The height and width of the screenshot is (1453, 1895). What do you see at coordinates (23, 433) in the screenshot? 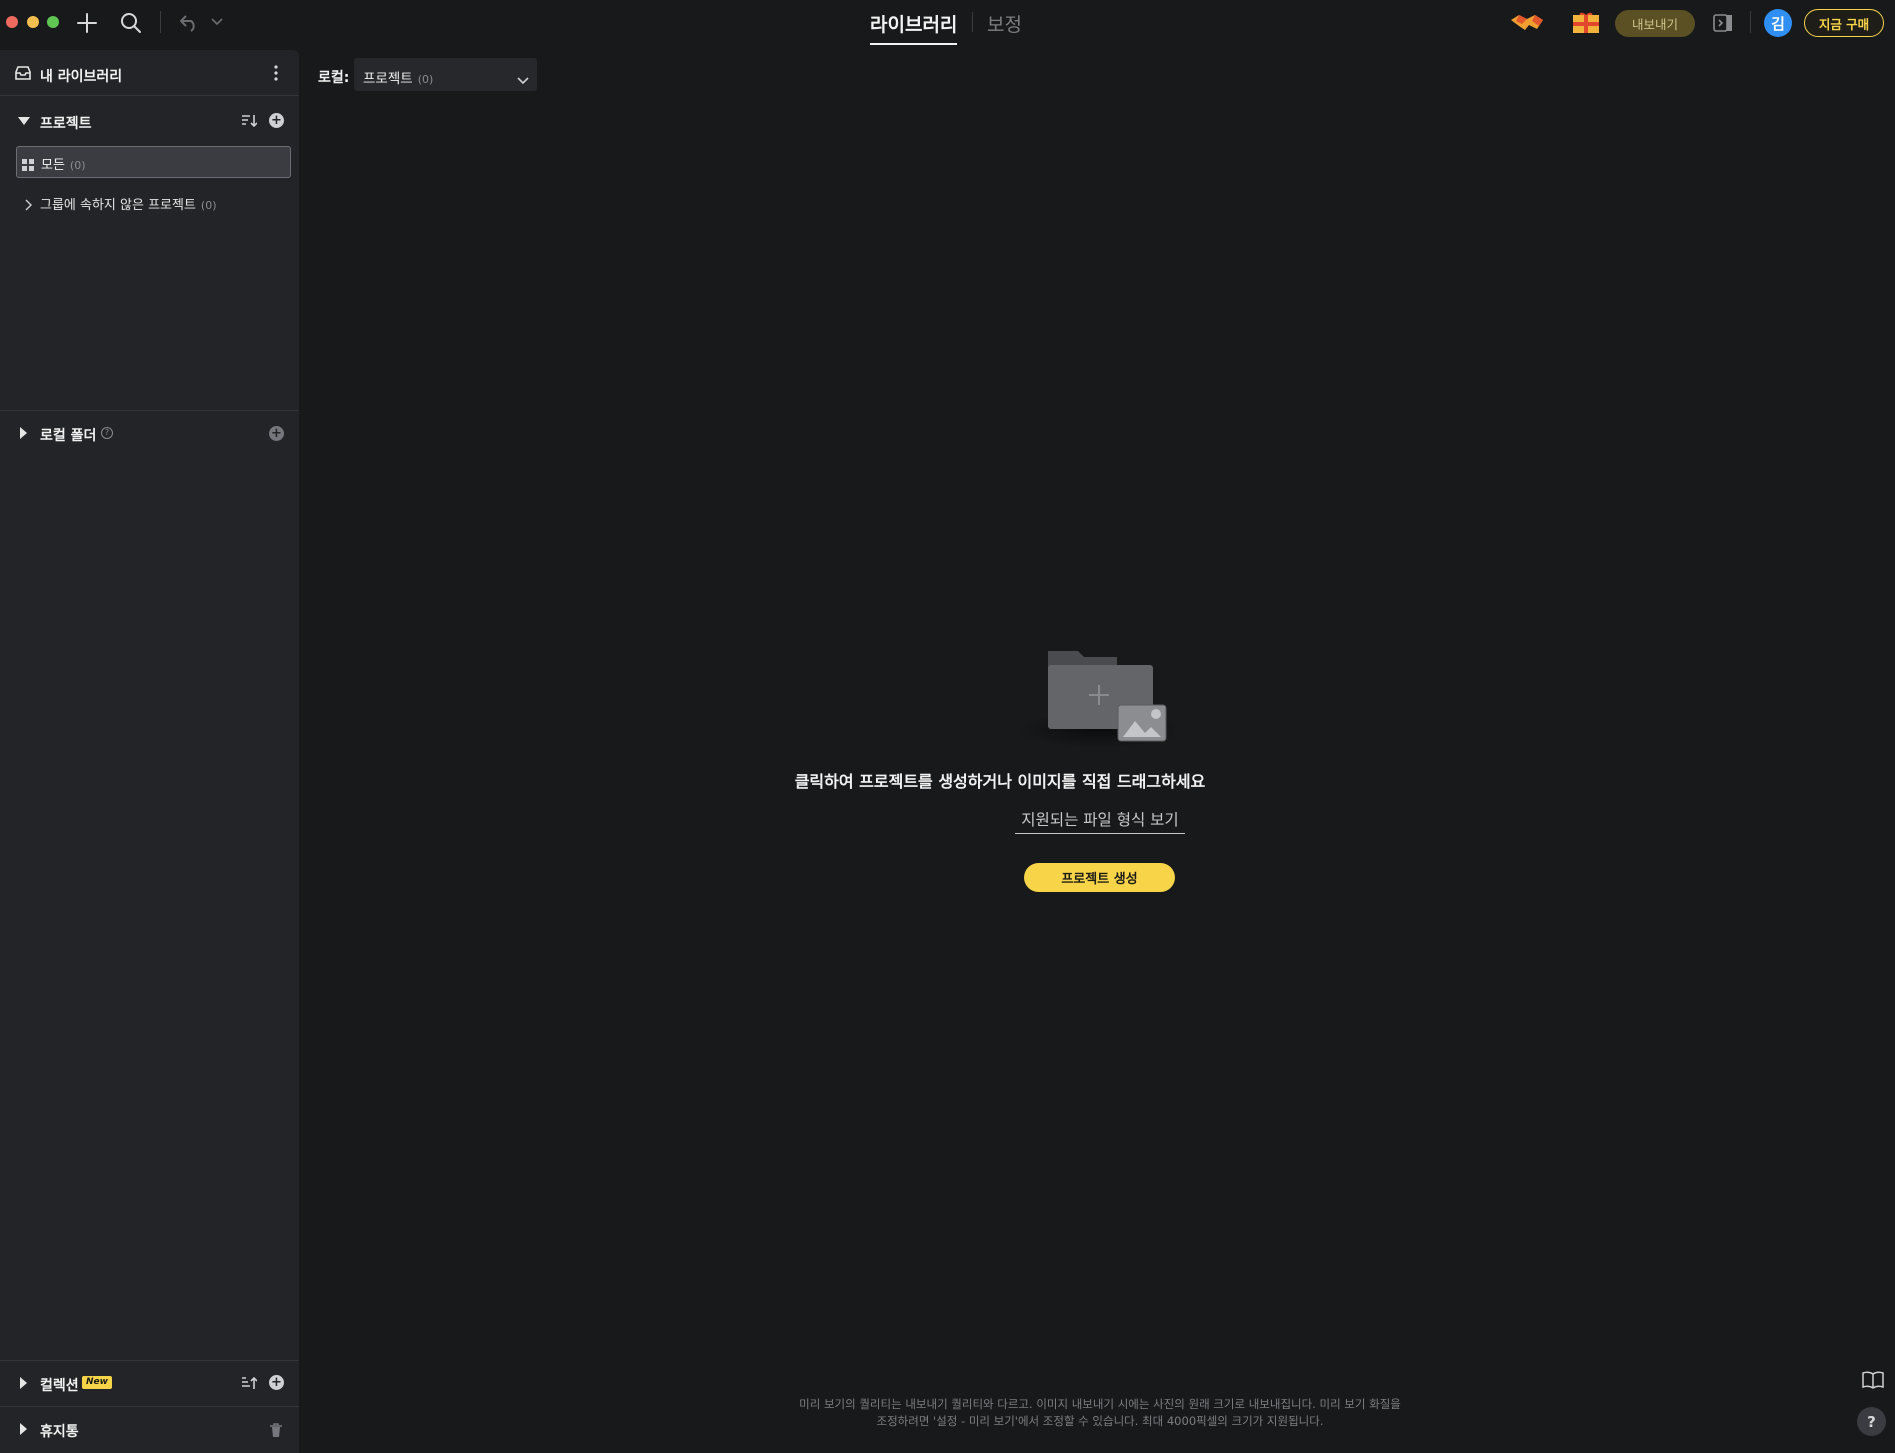
I see `local-folder-expand-icon` at bounding box center [23, 433].